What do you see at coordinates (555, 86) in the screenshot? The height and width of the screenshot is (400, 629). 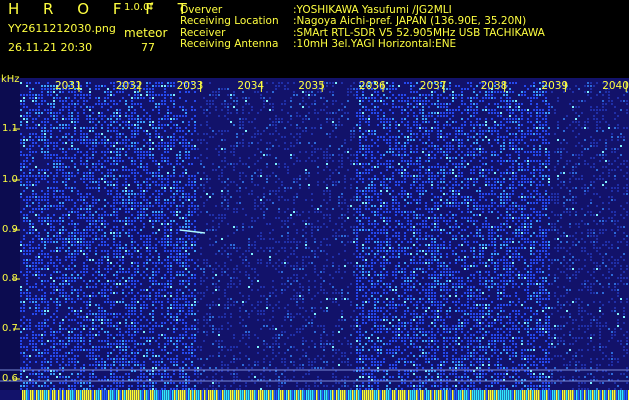 I see `x-tick-label: 2039` at bounding box center [555, 86].